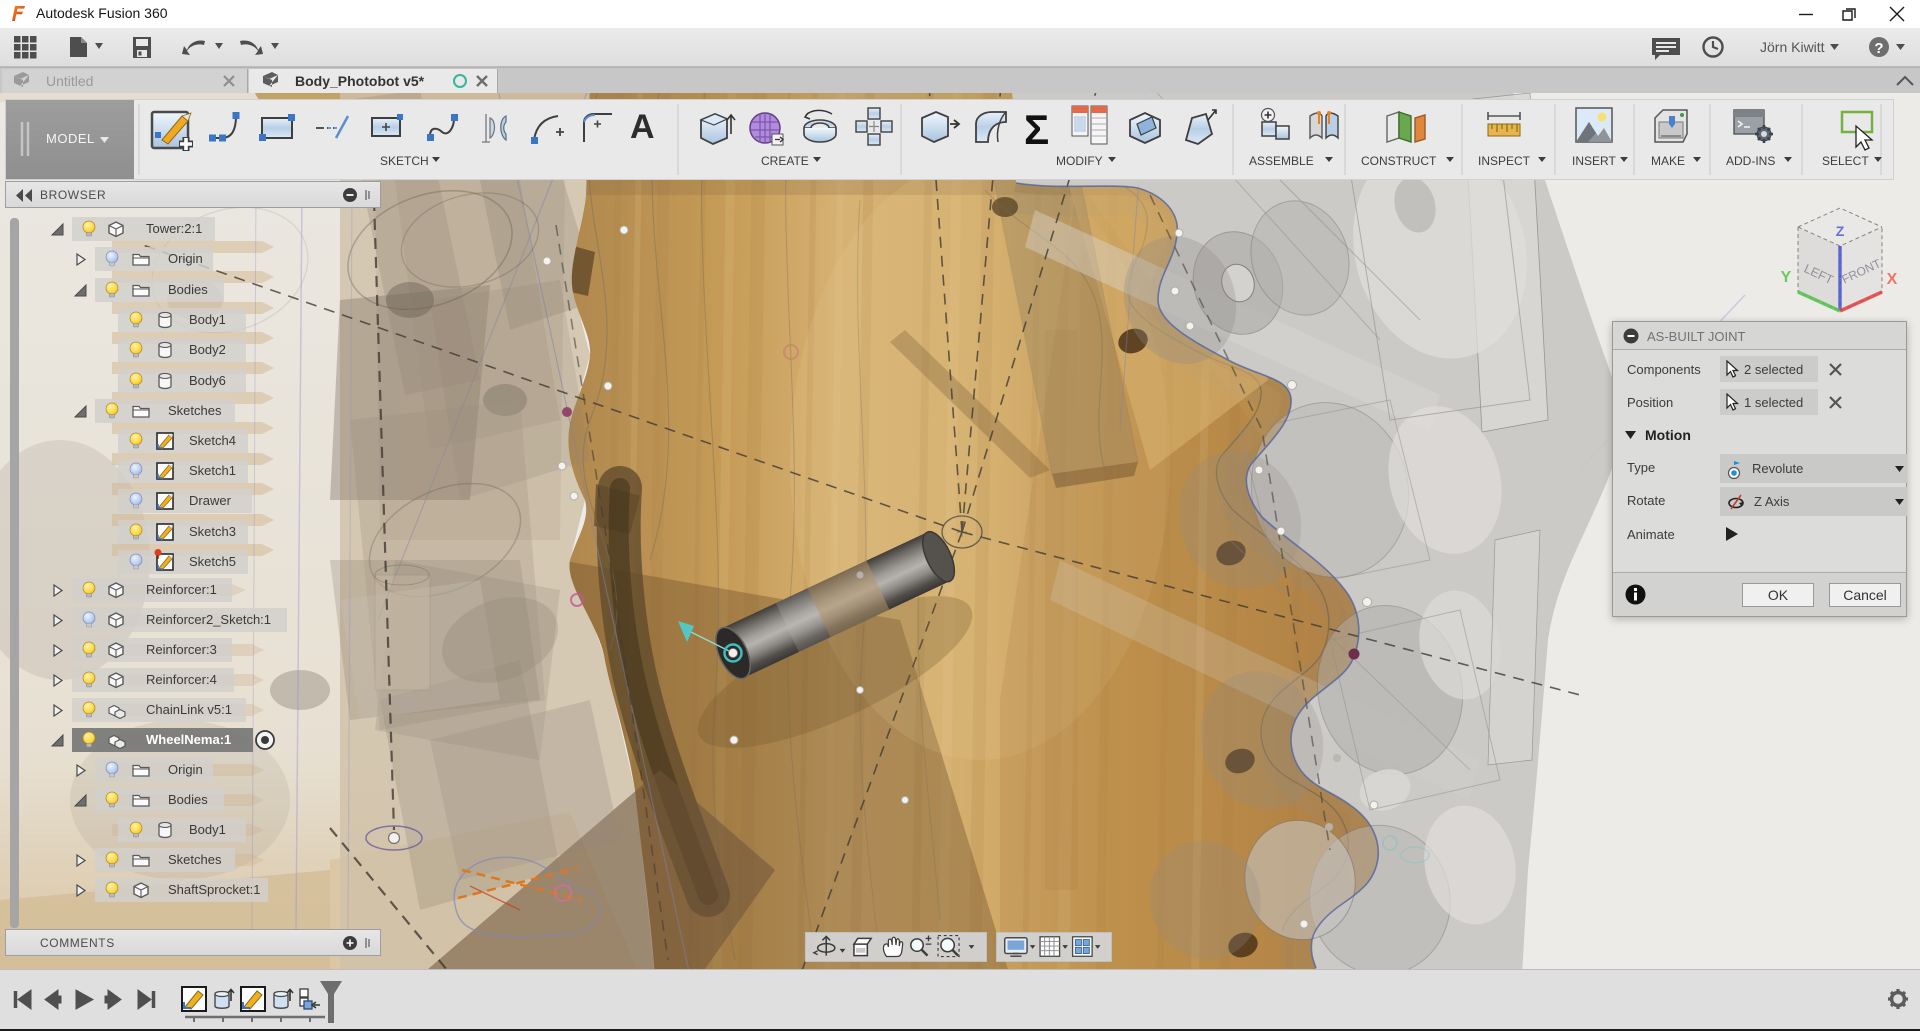  What do you see at coordinates (1845, 161) in the screenshot?
I see `svg-text: SELECT` at bounding box center [1845, 161].